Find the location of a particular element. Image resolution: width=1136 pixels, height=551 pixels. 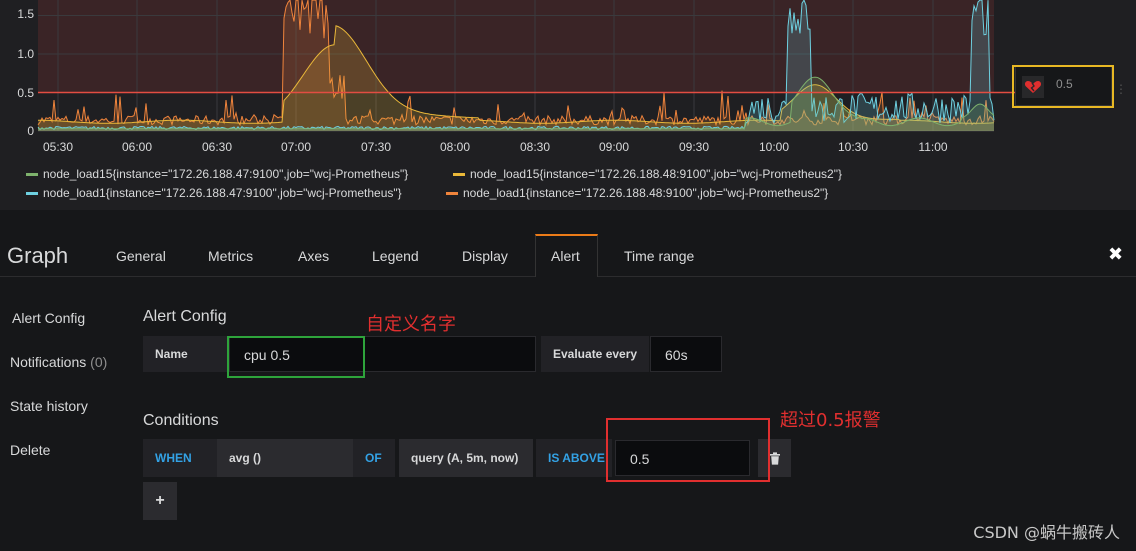

y-tick: 1.5 is located at coordinates (25, 14).